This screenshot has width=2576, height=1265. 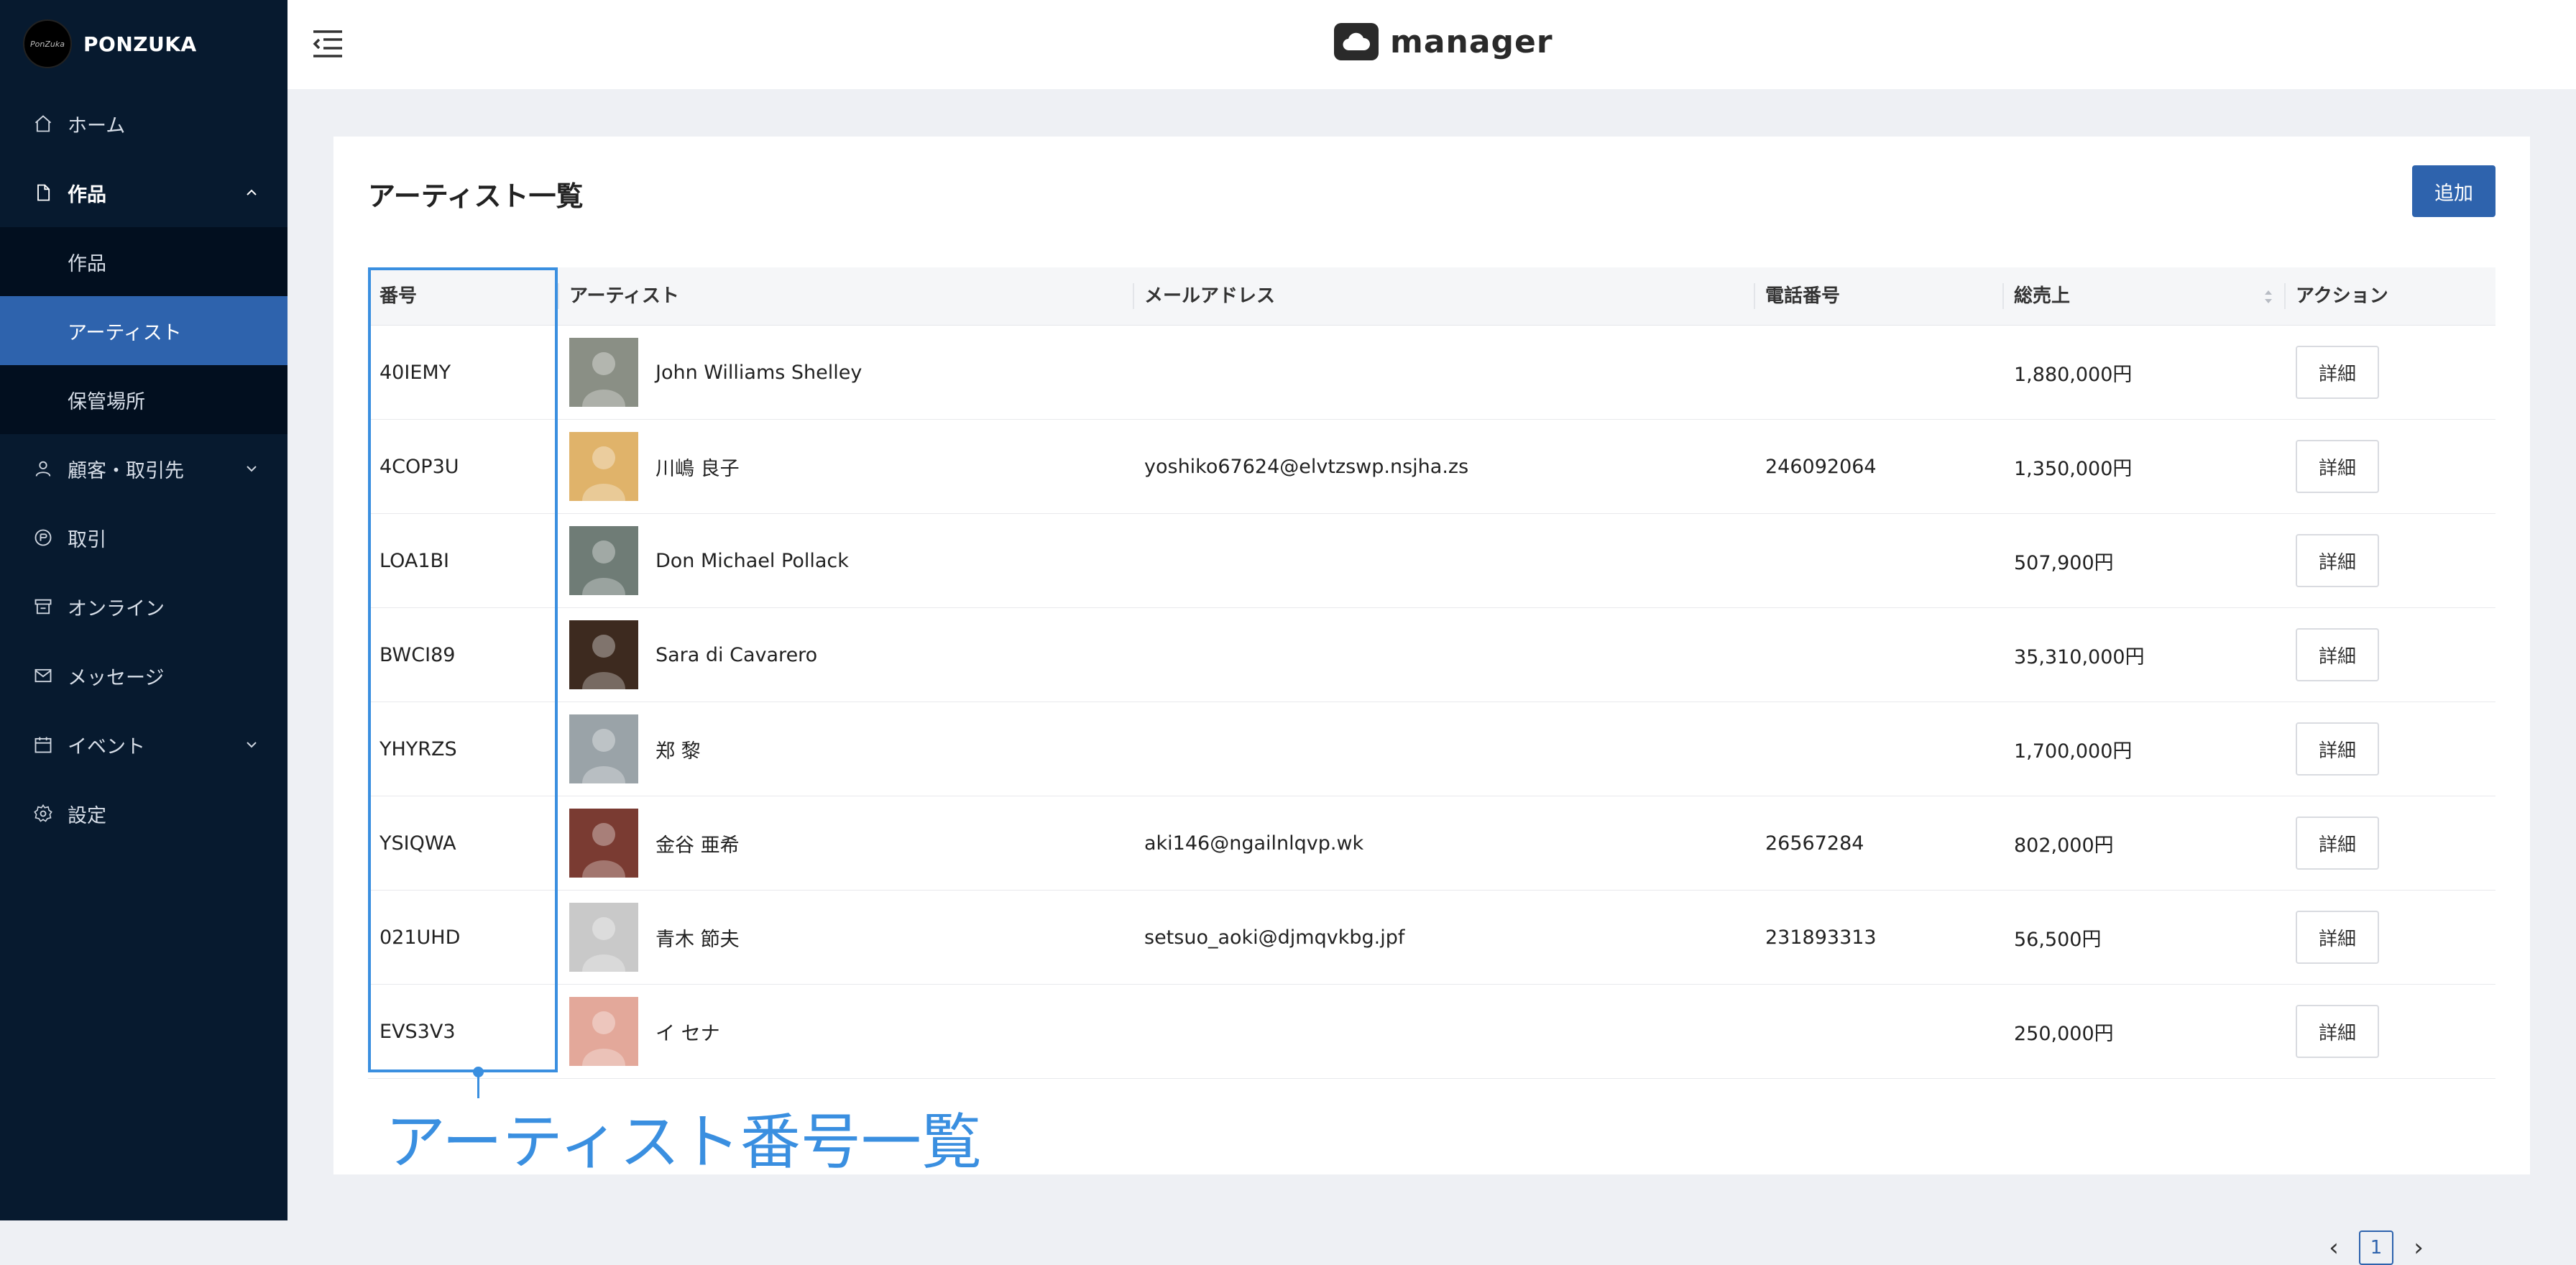 What do you see at coordinates (43, 675) in the screenshot?
I see `mail-icon` at bounding box center [43, 675].